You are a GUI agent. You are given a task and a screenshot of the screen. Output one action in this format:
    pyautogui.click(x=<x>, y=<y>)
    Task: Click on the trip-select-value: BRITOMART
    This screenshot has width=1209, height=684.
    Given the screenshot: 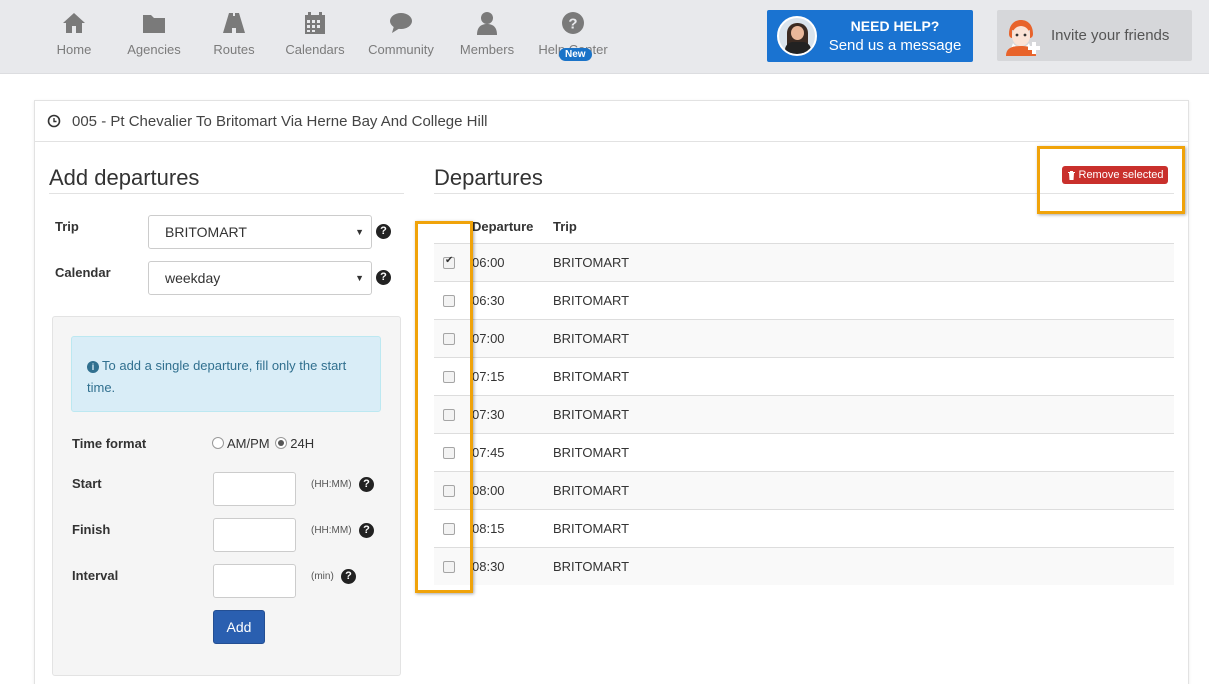 What is the action you would take?
    pyautogui.click(x=206, y=232)
    